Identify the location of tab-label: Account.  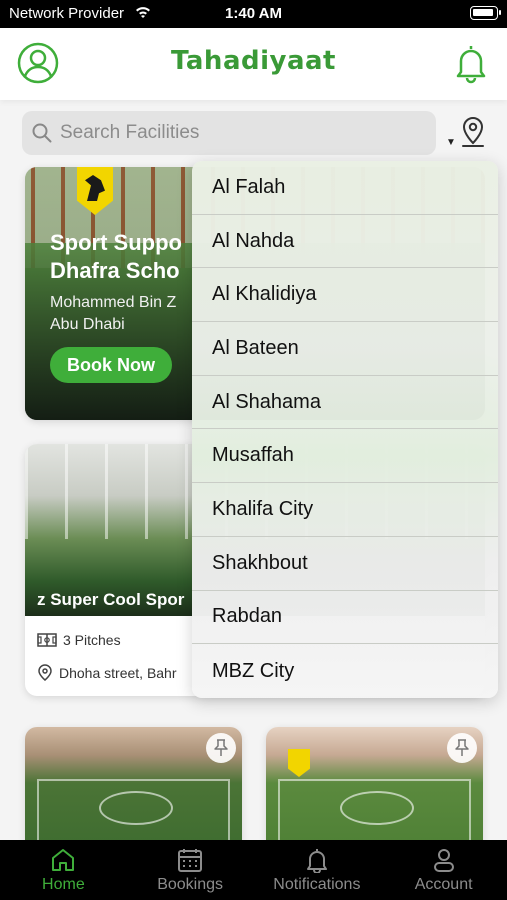
(443, 884).